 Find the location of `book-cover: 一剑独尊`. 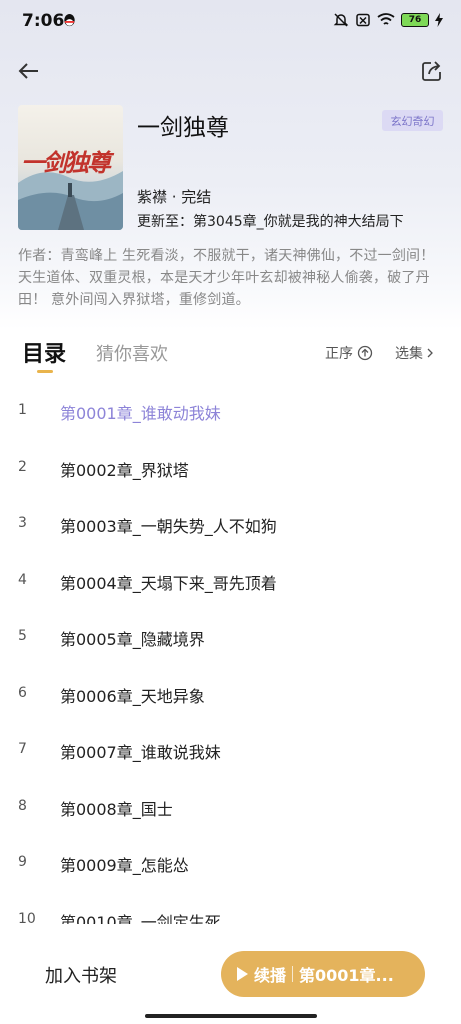

book-cover: 一剑独尊 is located at coordinates (70, 167).